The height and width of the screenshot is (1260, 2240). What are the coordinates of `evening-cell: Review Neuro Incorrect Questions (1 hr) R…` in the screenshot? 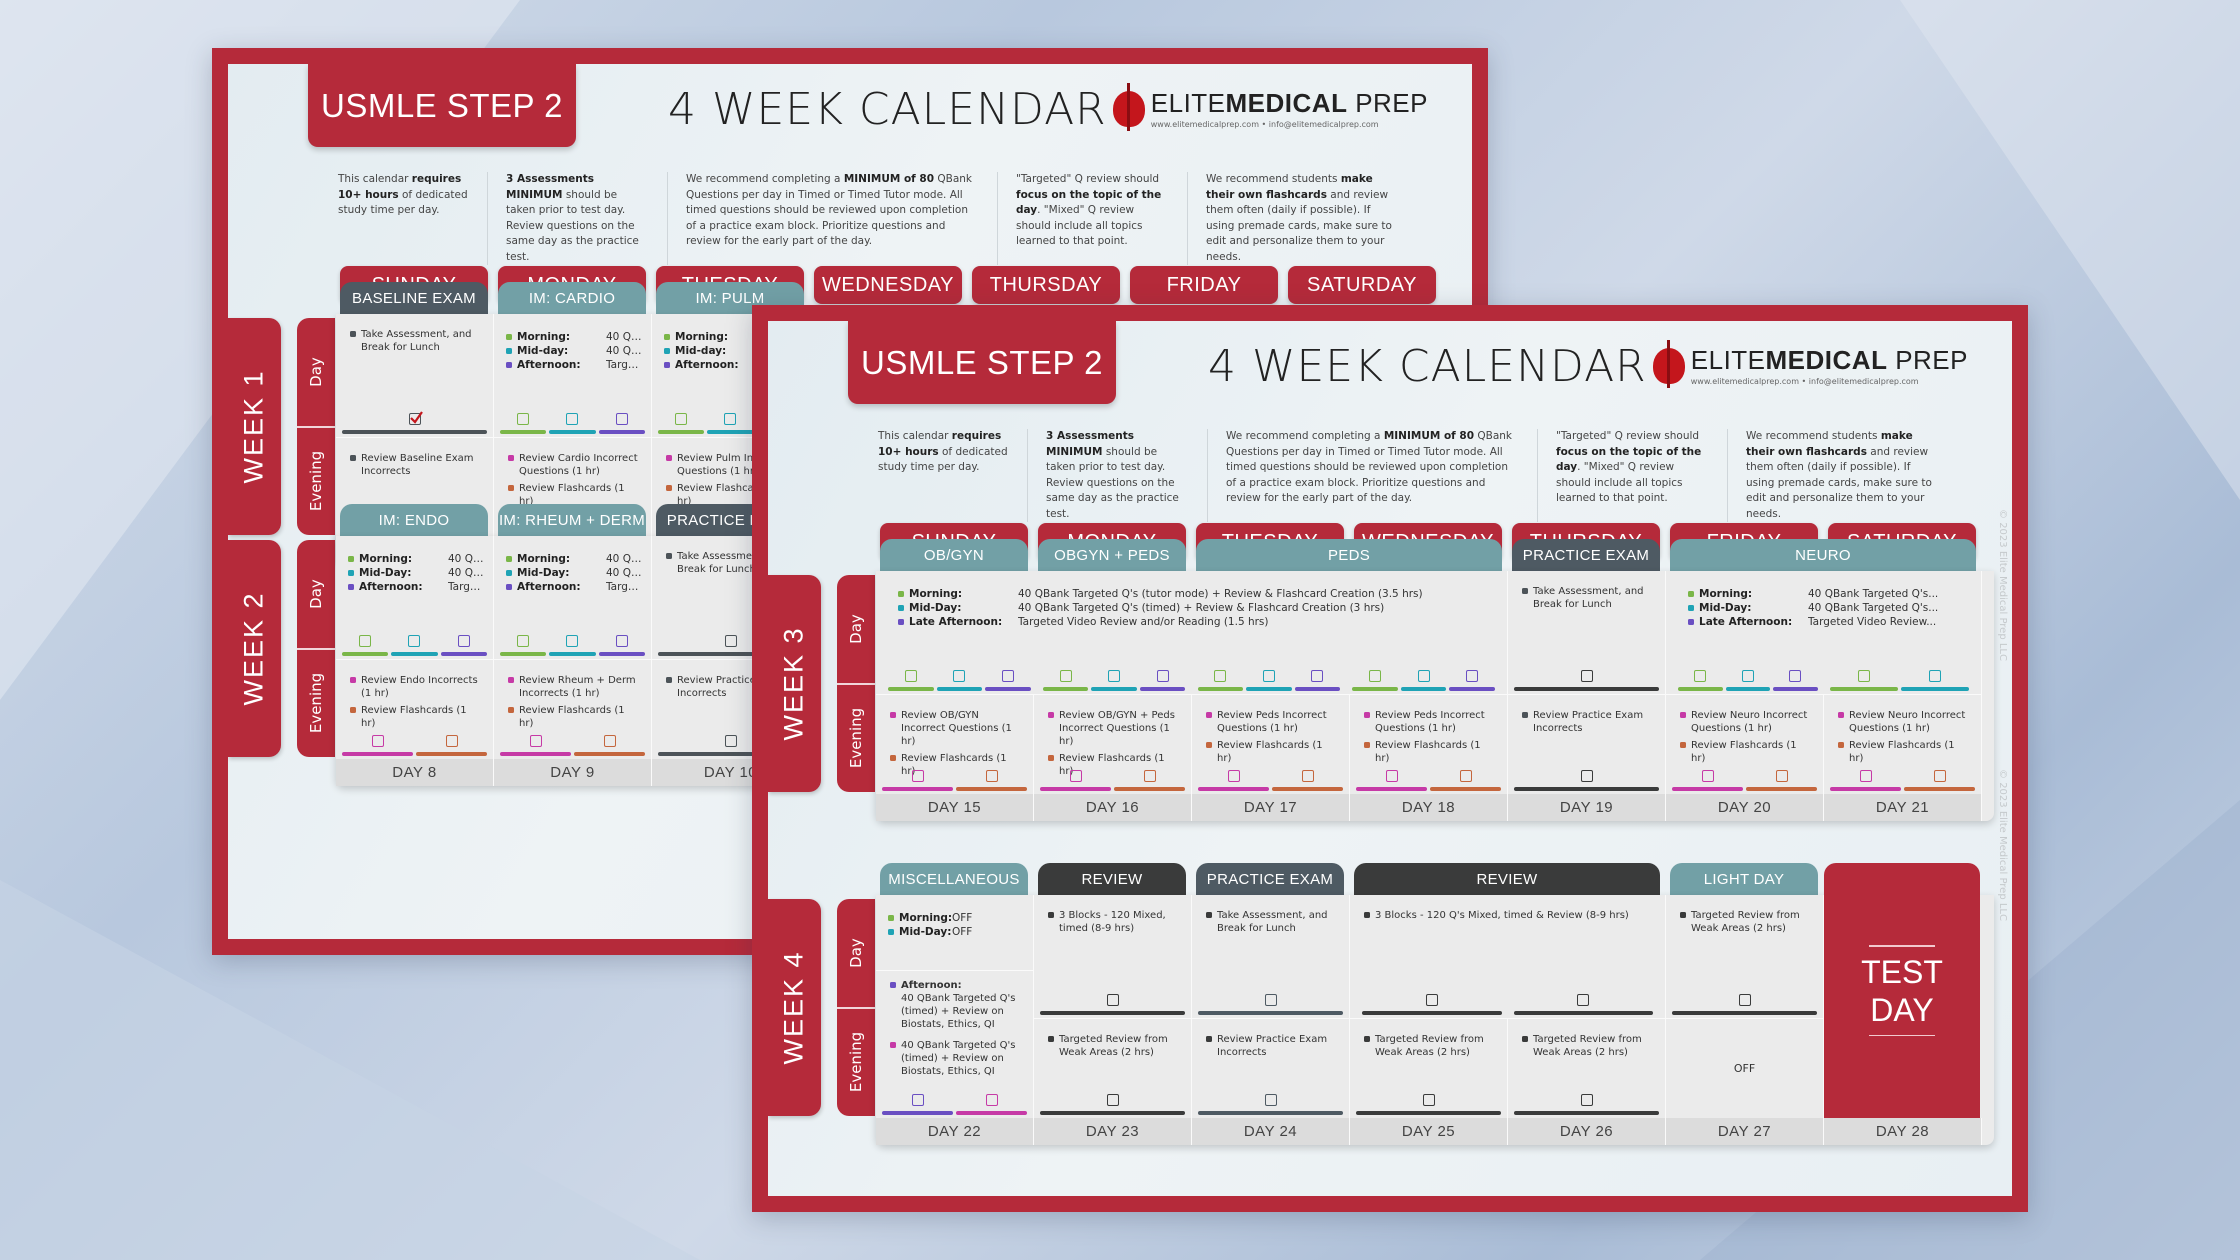 It's located at (1745, 744).